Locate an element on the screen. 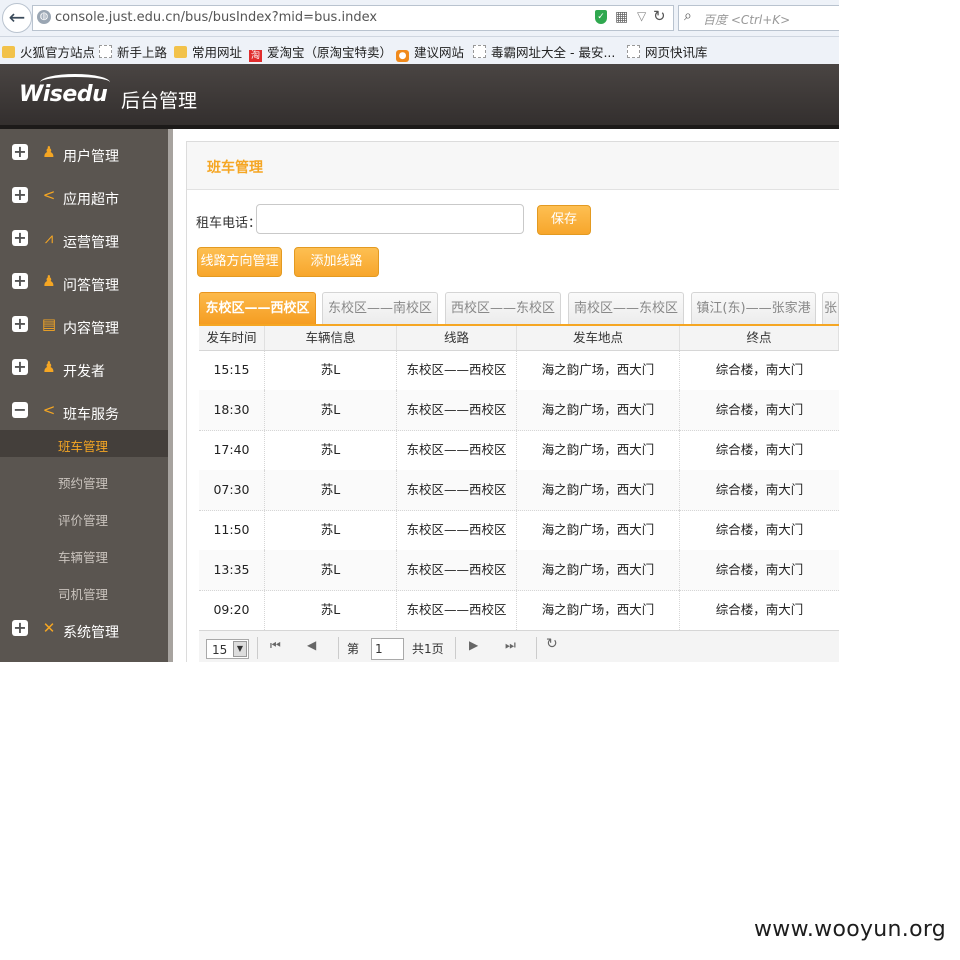 The image size is (960, 960). search-bar: ⌕ 百度 <Ctrl+K> is located at coordinates (758, 18).